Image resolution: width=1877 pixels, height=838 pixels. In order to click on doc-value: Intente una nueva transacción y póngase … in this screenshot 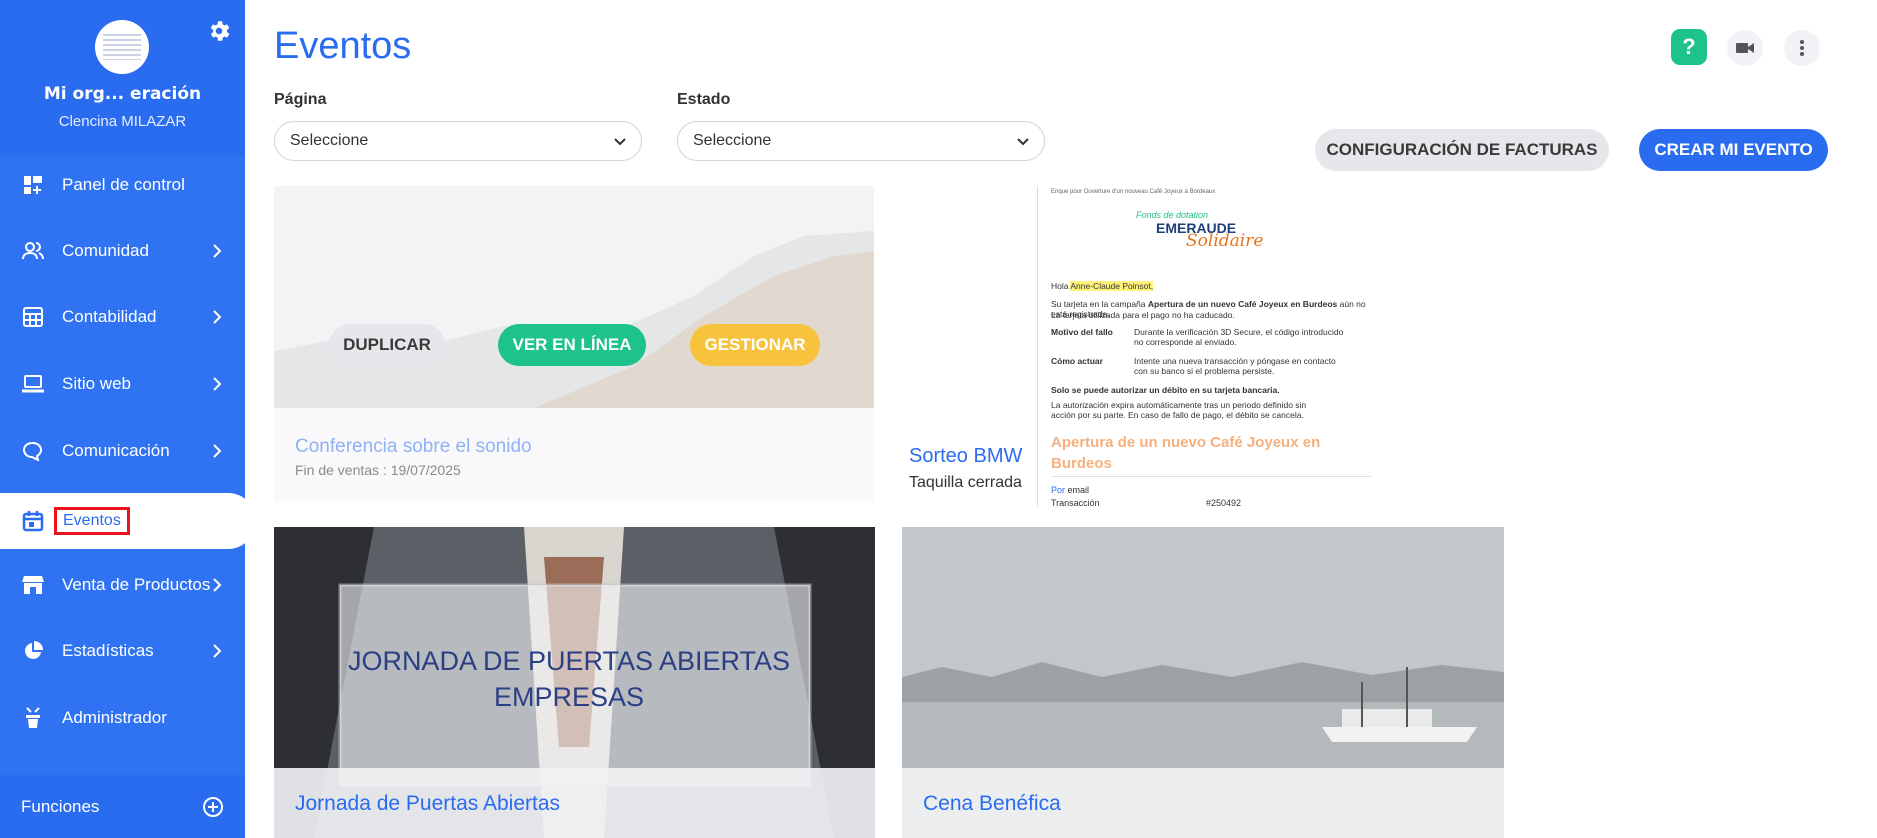, I will do `click(1235, 361)`.